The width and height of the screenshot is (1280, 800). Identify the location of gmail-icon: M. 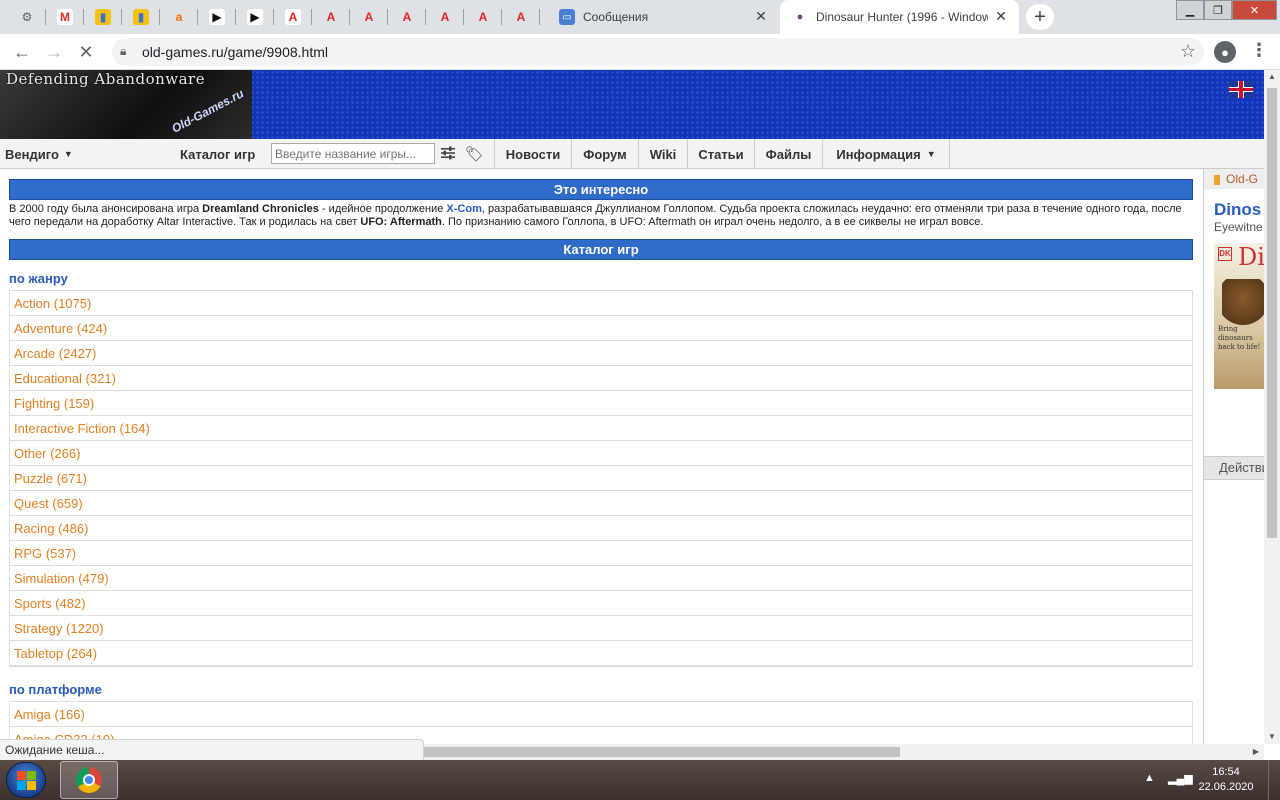
(65, 17).